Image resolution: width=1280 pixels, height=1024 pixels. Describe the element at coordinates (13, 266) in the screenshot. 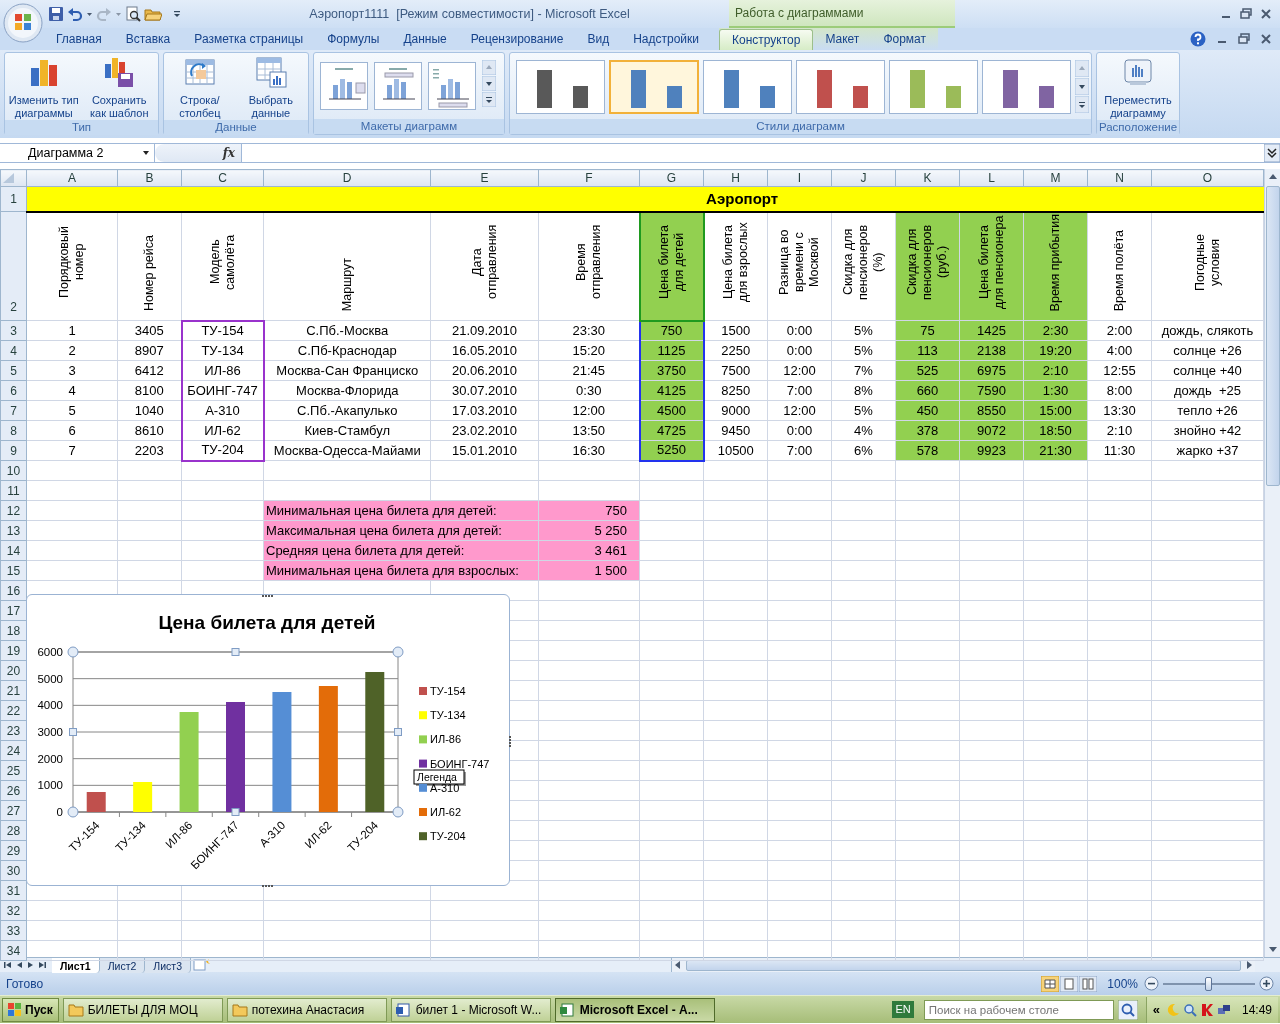

I see `row-number: 2` at that location.